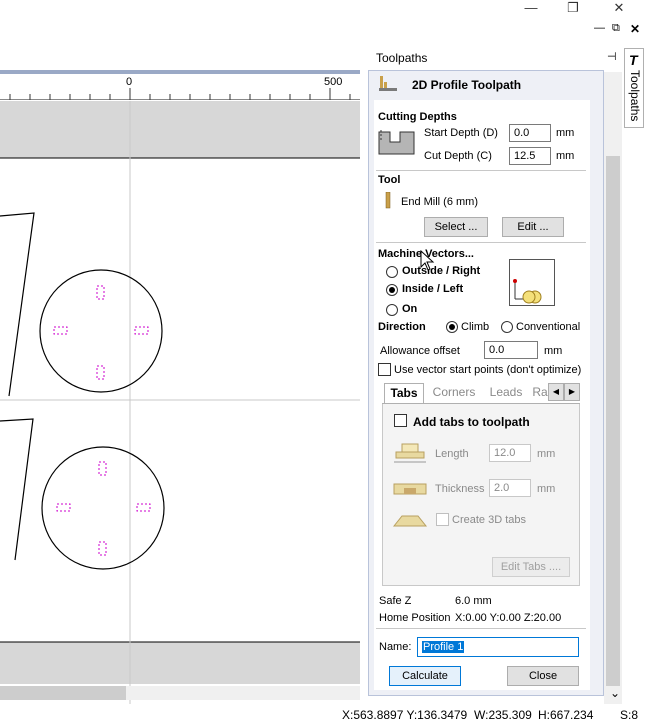  Describe the element at coordinates (325, 9) in the screenshot. I see `title-bar: — ❐ ✕` at that location.